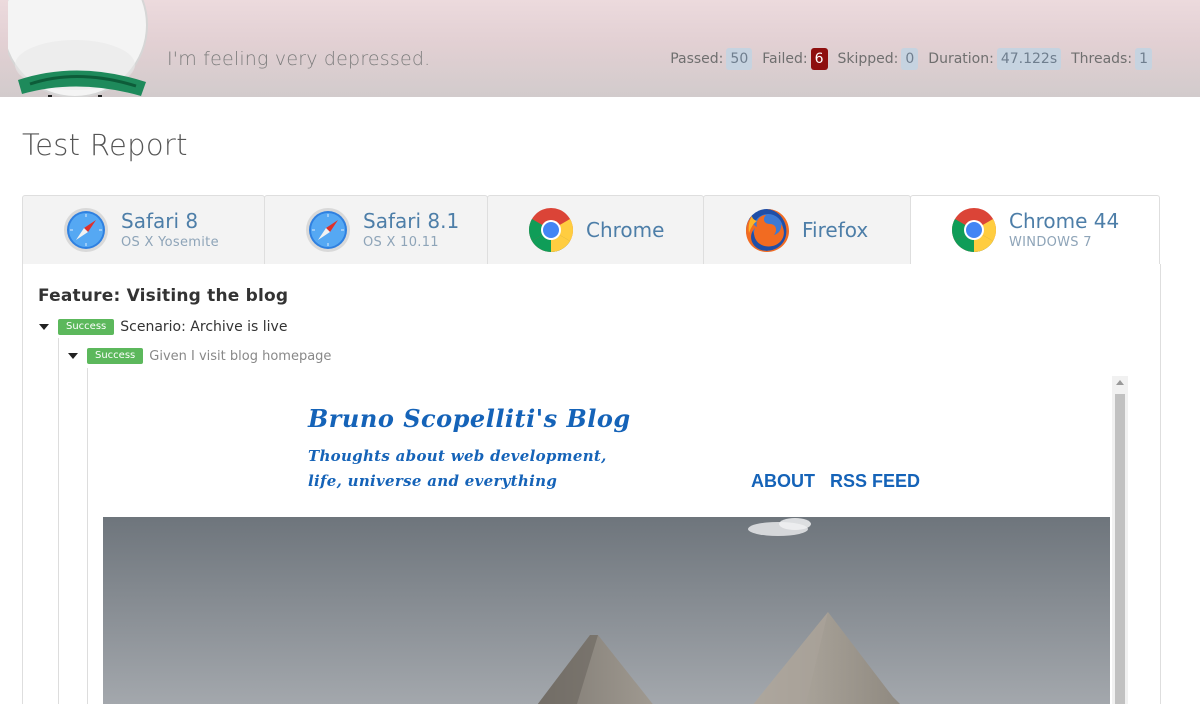 The image size is (1200, 704). I want to click on robot-mascot-icon, so click(78, 48).